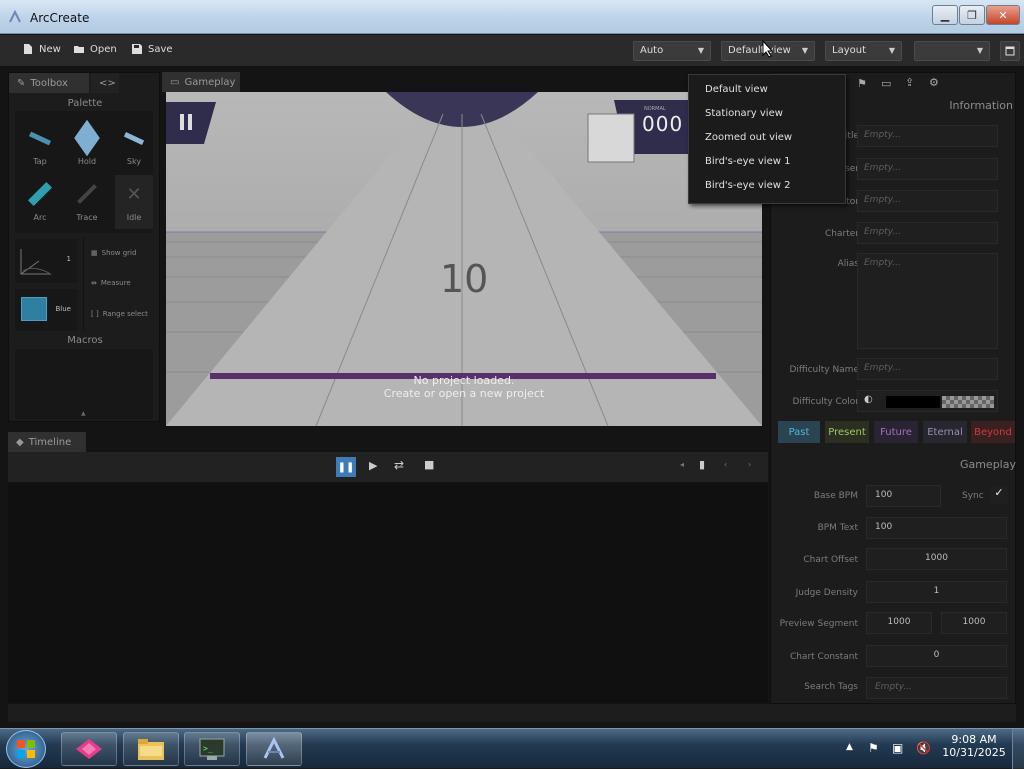 Image resolution: width=1024 pixels, height=769 pixels. Describe the element at coordinates (891, 50) in the screenshot. I see `dropdown-arrow-icon: ▼` at that location.